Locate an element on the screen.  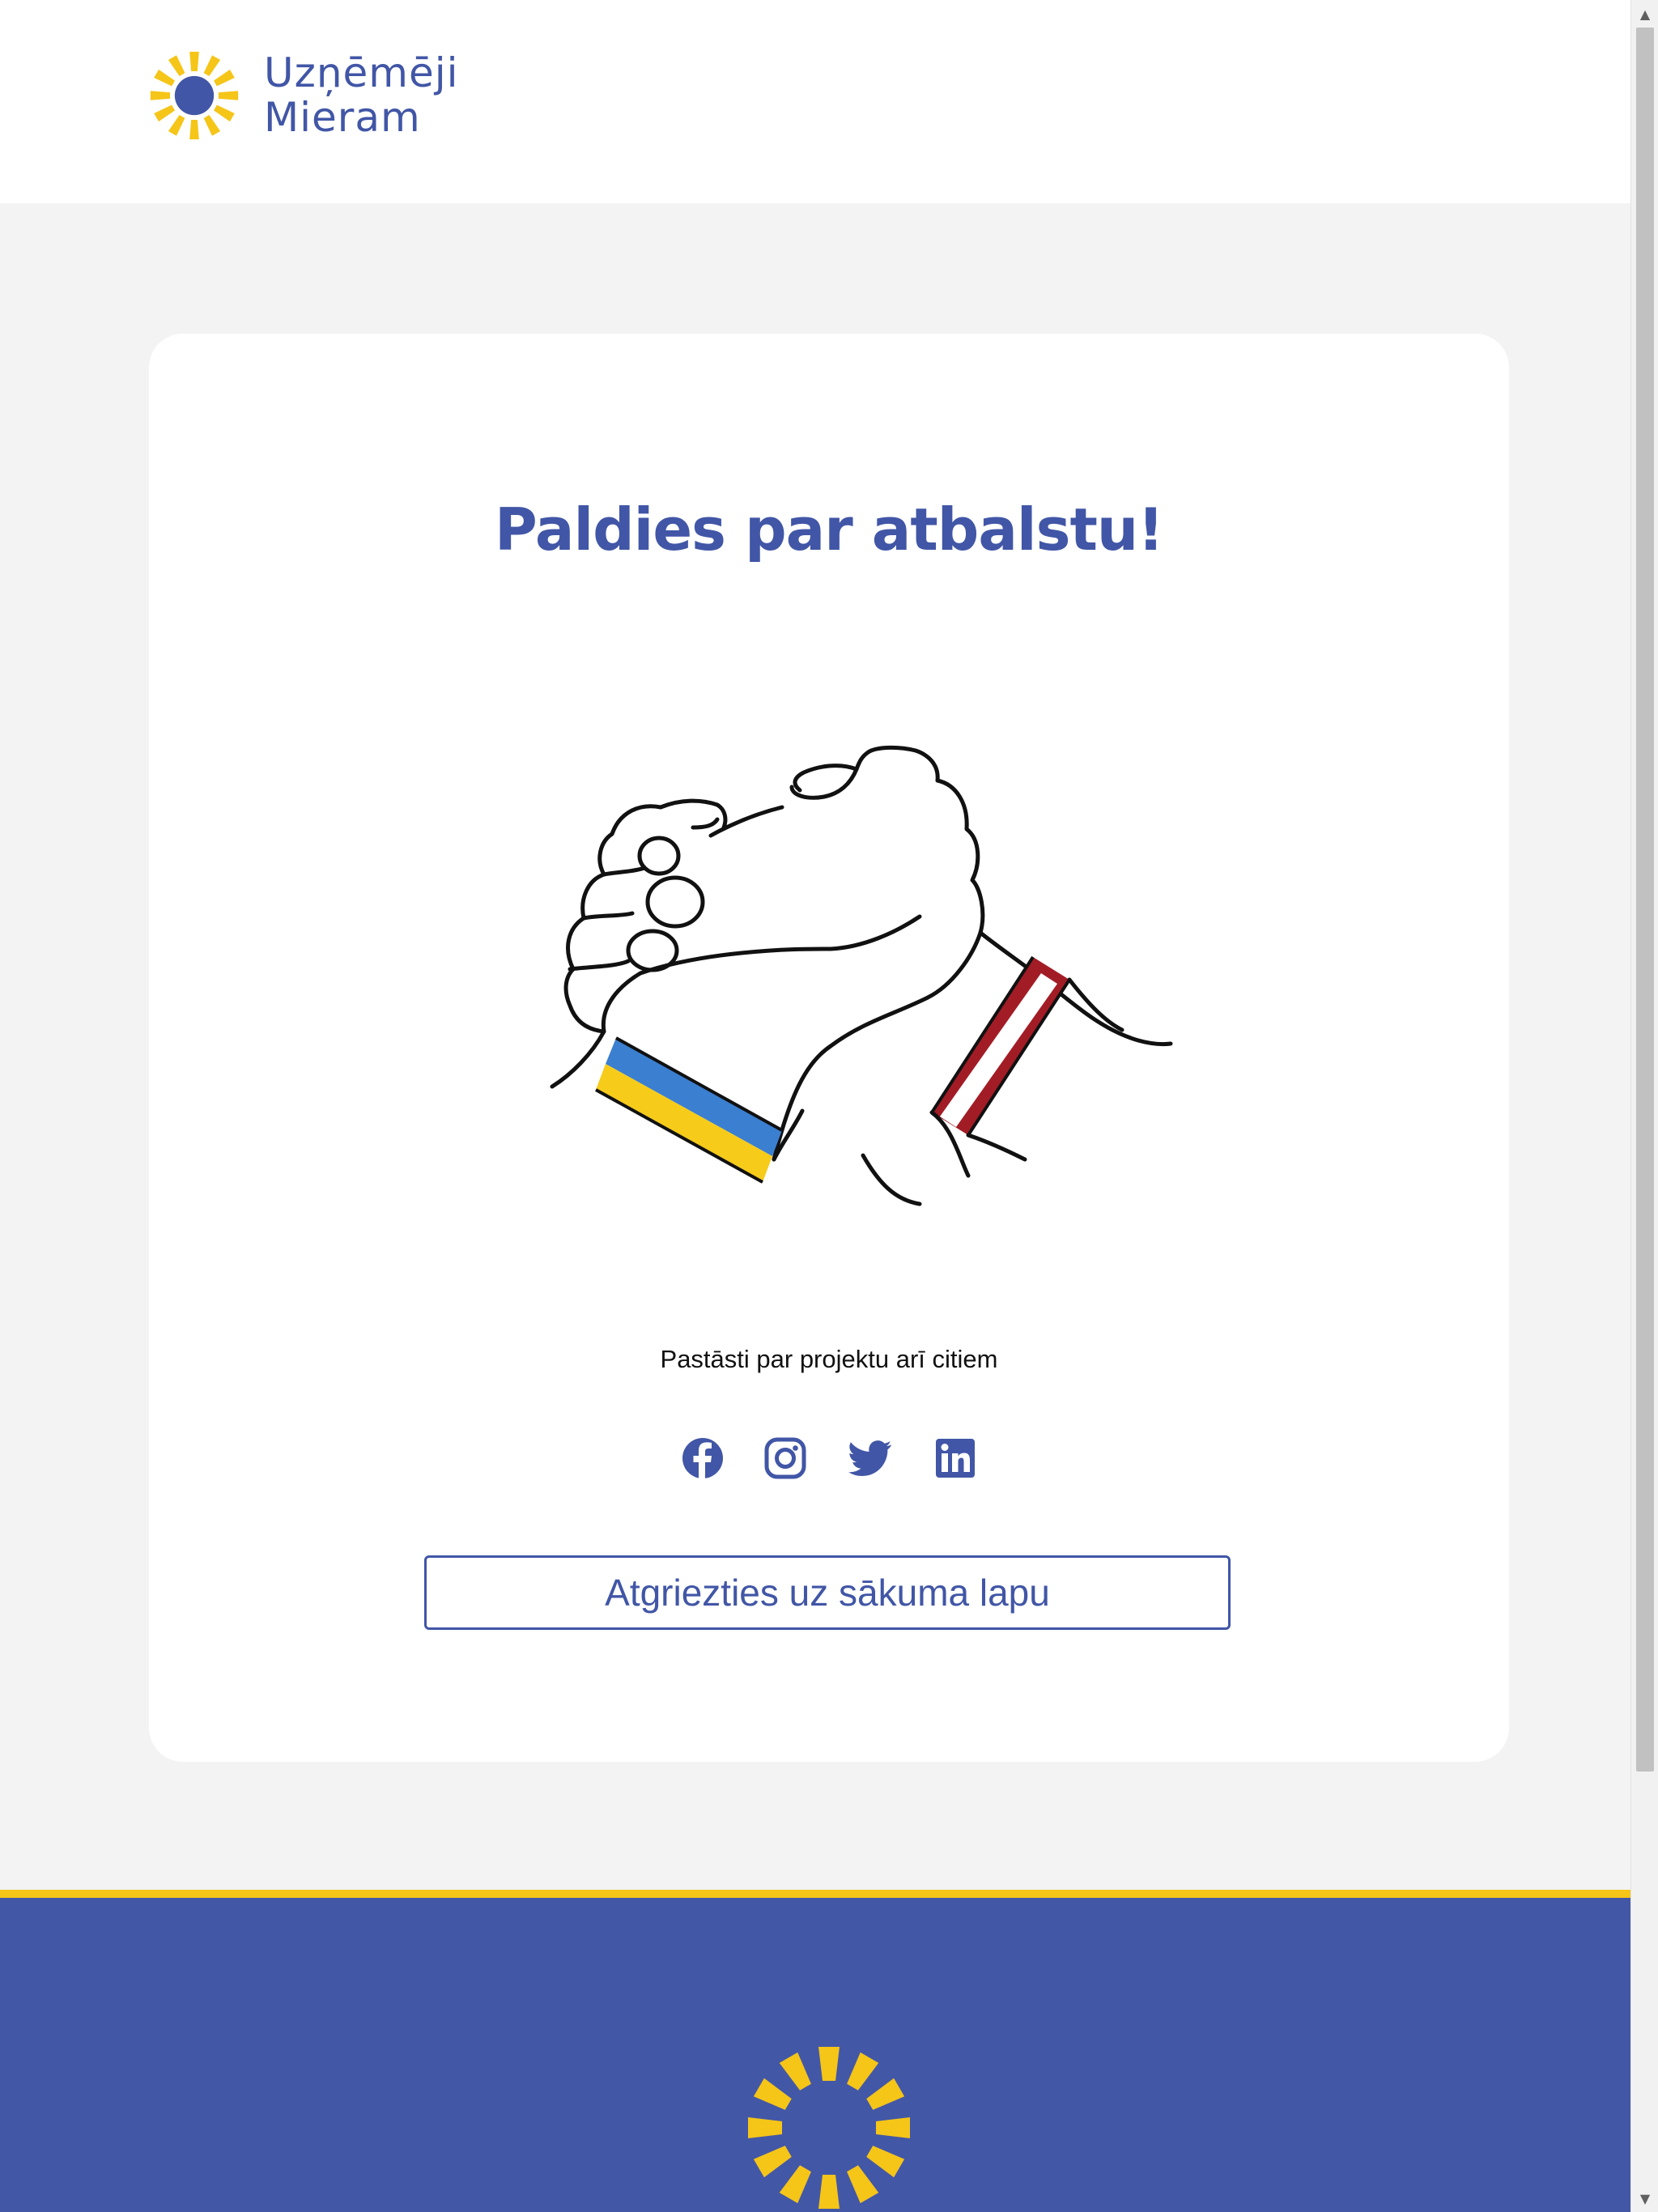
share-prompt-text: Pastāsti par projektu arī citiem is located at coordinates (829, 1359).